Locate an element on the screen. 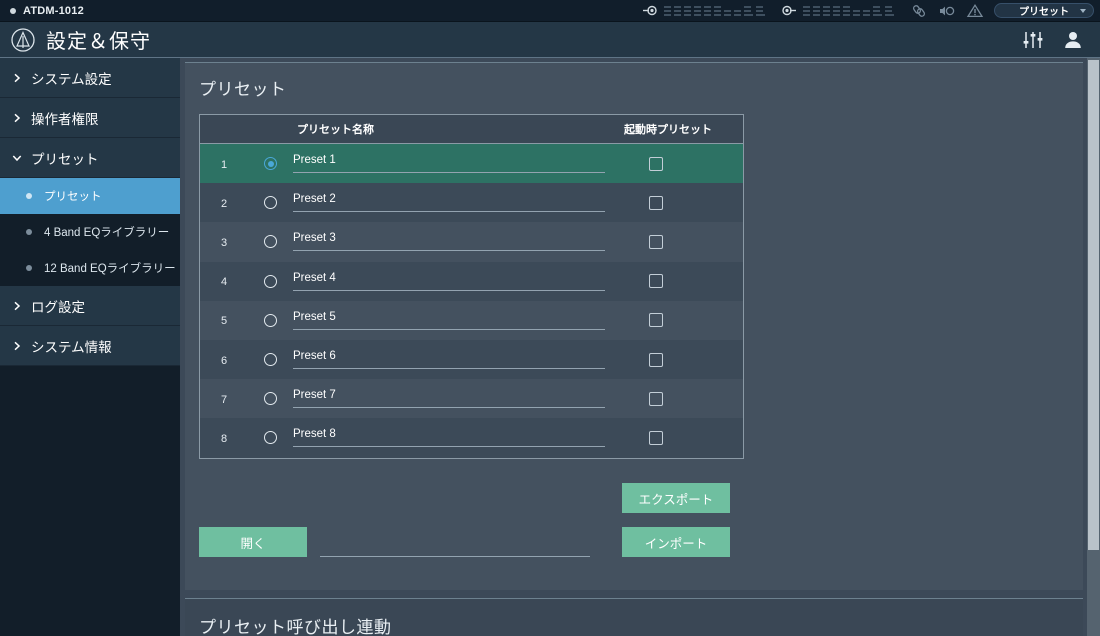 The image size is (1100, 636). preset-name-value: Preset 4 is located at coordinates (314, 277).